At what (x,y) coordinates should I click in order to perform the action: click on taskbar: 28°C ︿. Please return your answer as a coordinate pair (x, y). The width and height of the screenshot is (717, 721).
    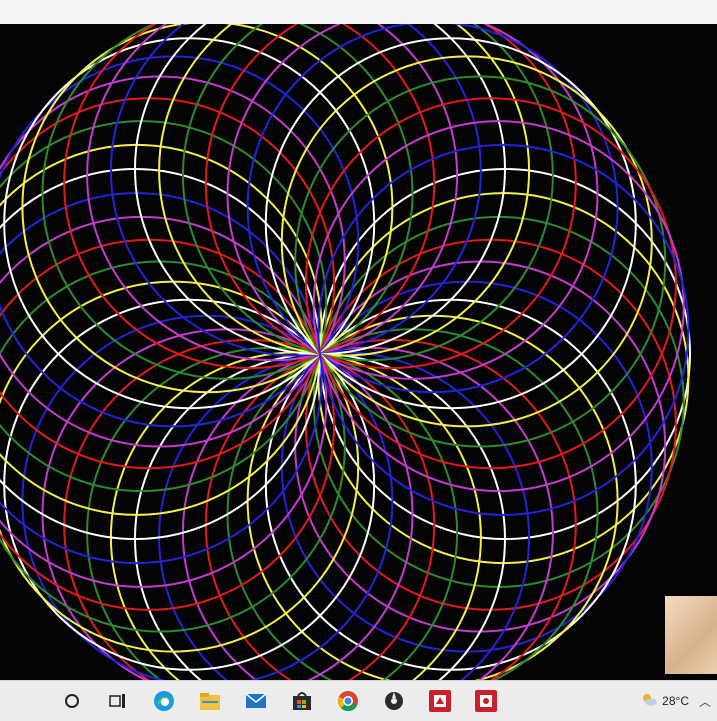
    Looking at the image, I should click on (358, 700).